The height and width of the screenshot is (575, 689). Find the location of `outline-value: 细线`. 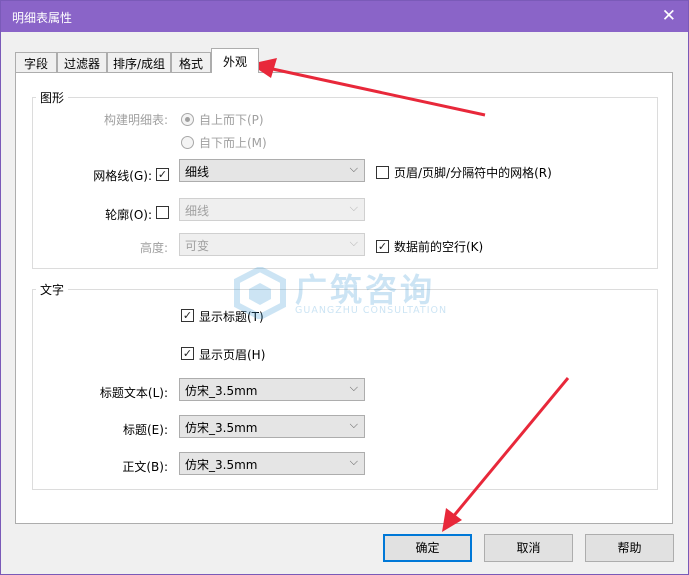

outline-value: 细线 is located at coordinates (197, 211).